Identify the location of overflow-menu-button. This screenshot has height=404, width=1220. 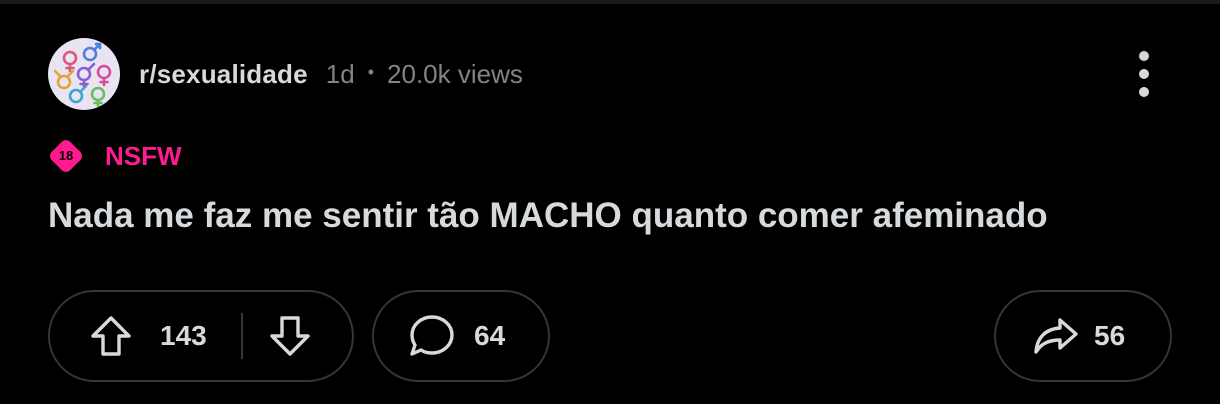
(1144, 74).